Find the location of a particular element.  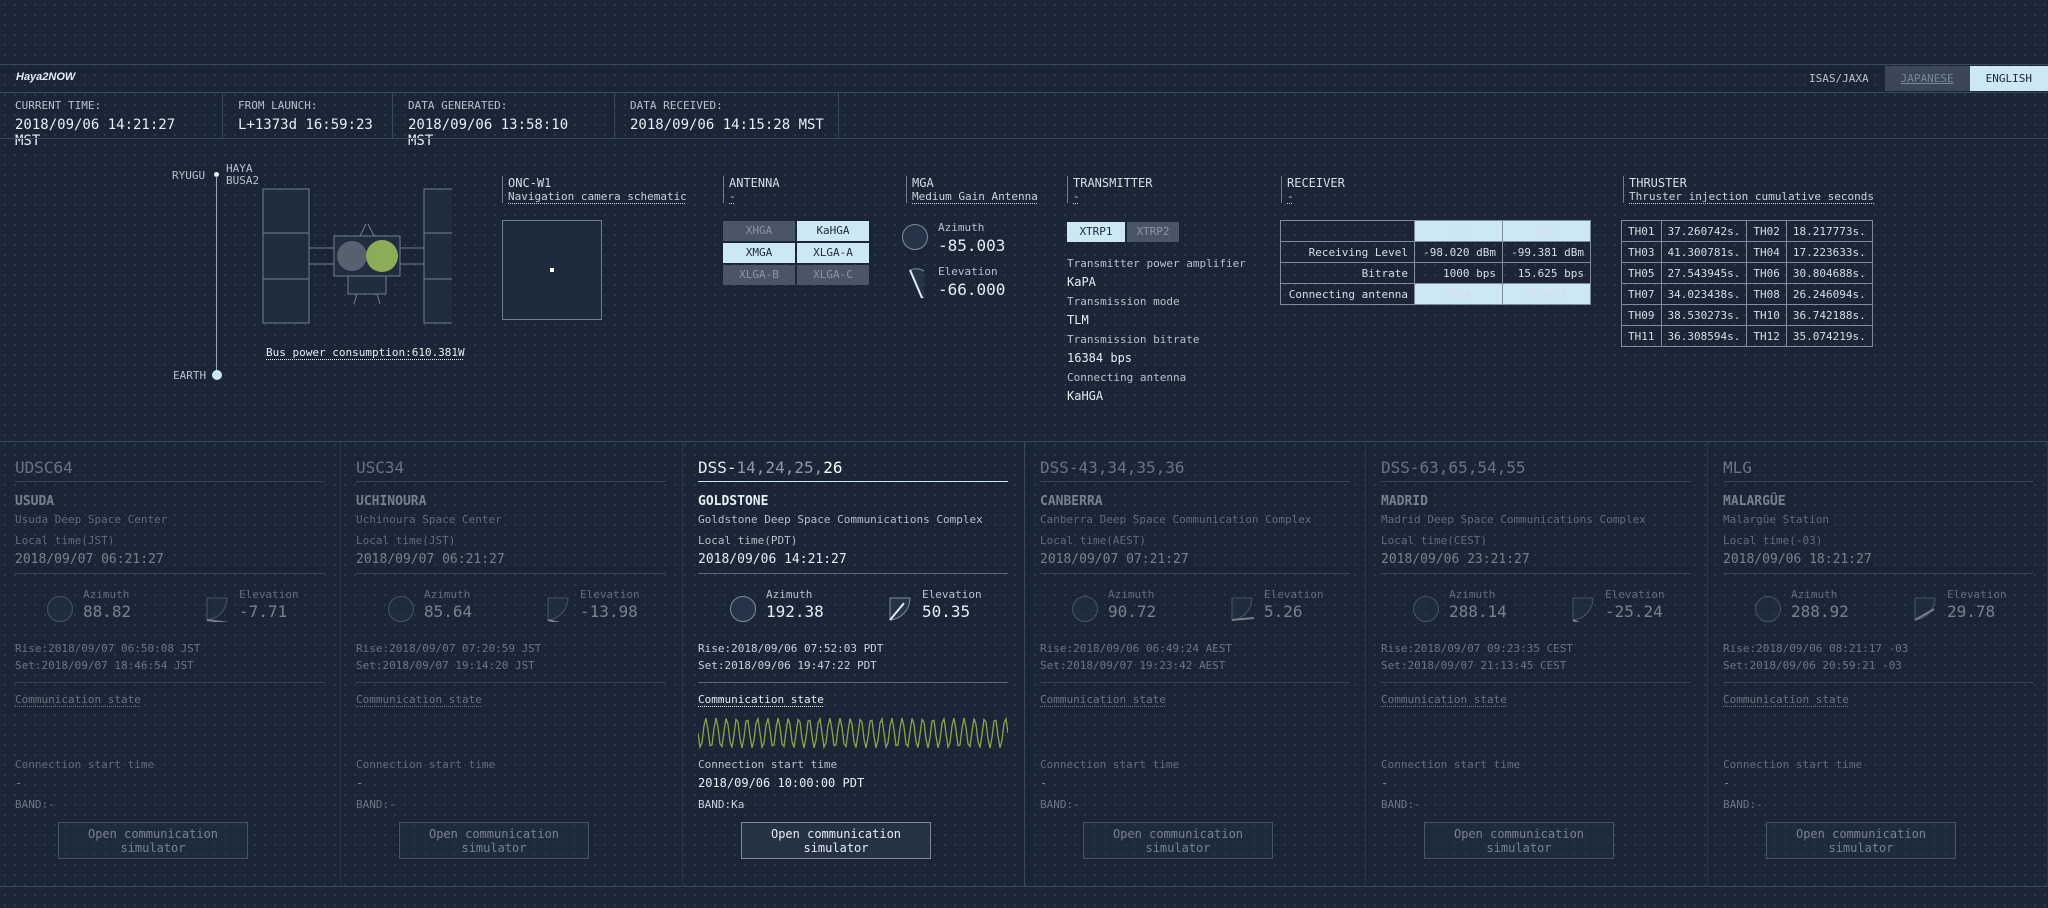

station-antenna-title: DSS-14,24,25,26 is located at coordinates (853, 470).